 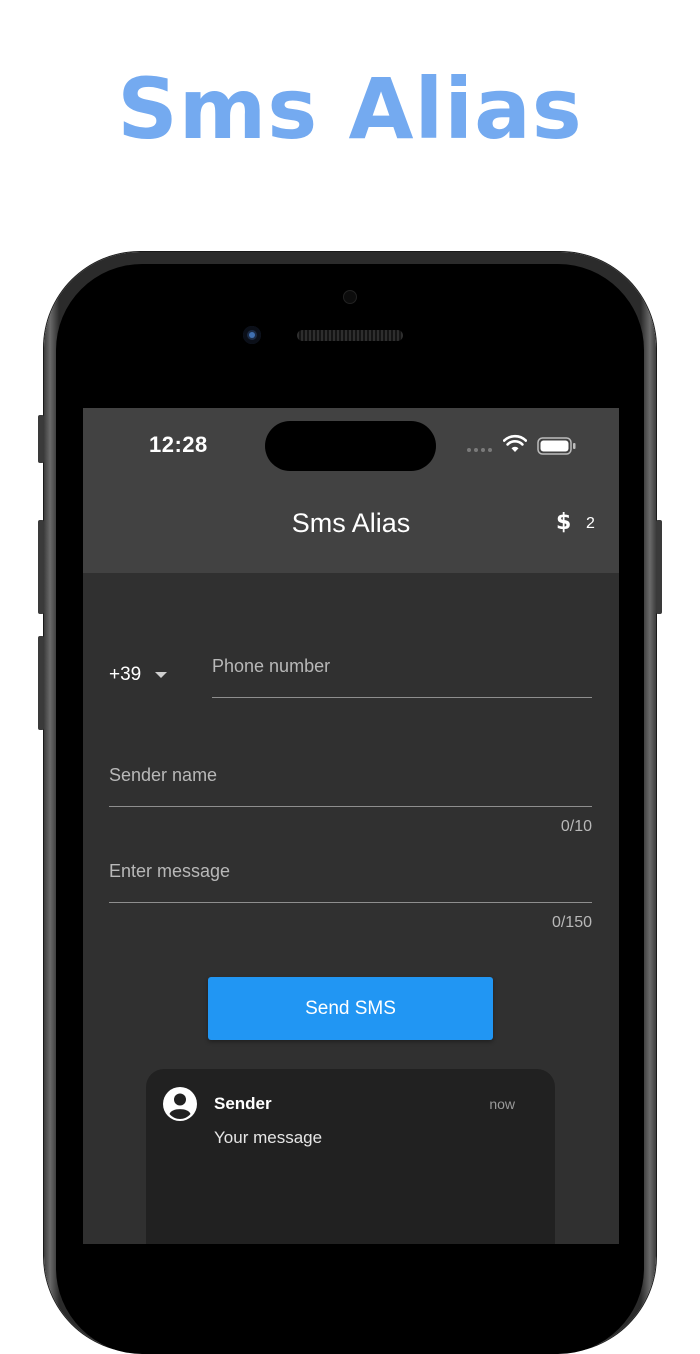 What do you see at coordinates (41, 439) in the screenshot?
I see `silent-switch` at bounding box center [41, 439].